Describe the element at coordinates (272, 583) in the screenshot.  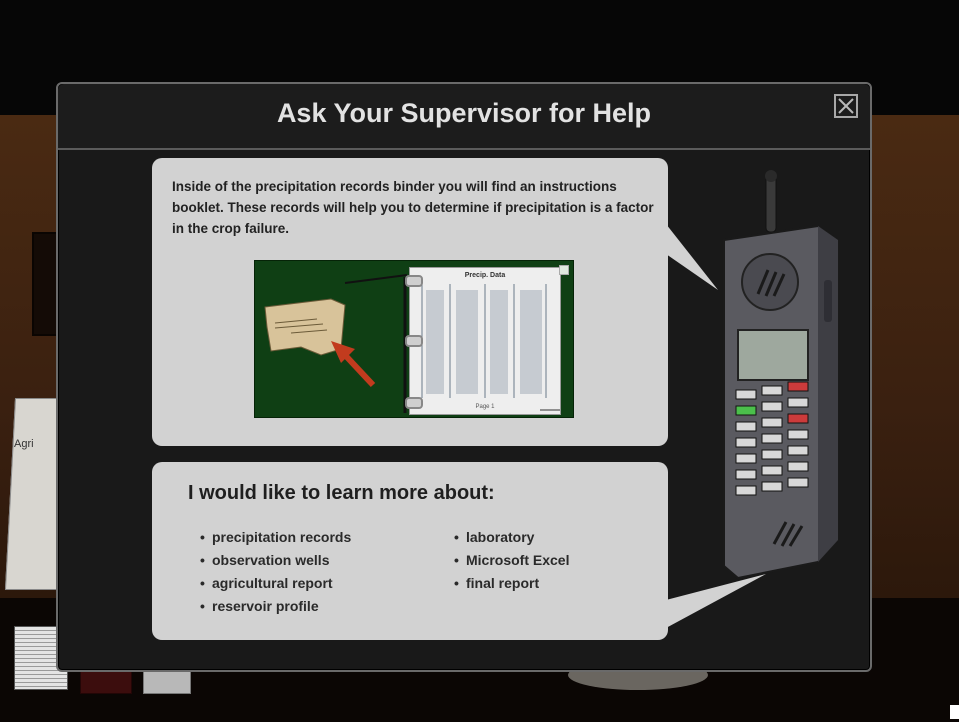
I see `topic-label: agricultural report` at that location.